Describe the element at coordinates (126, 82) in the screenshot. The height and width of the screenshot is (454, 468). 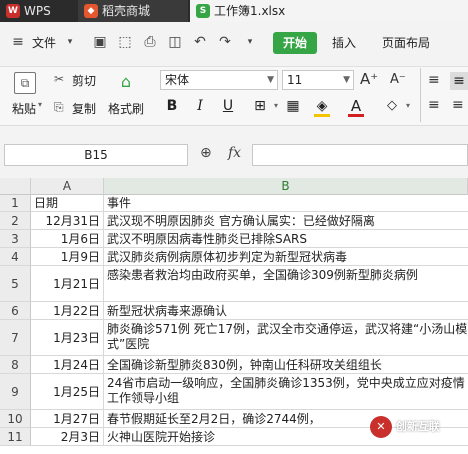
I see `format-painter-icon: ⌂` at that location.